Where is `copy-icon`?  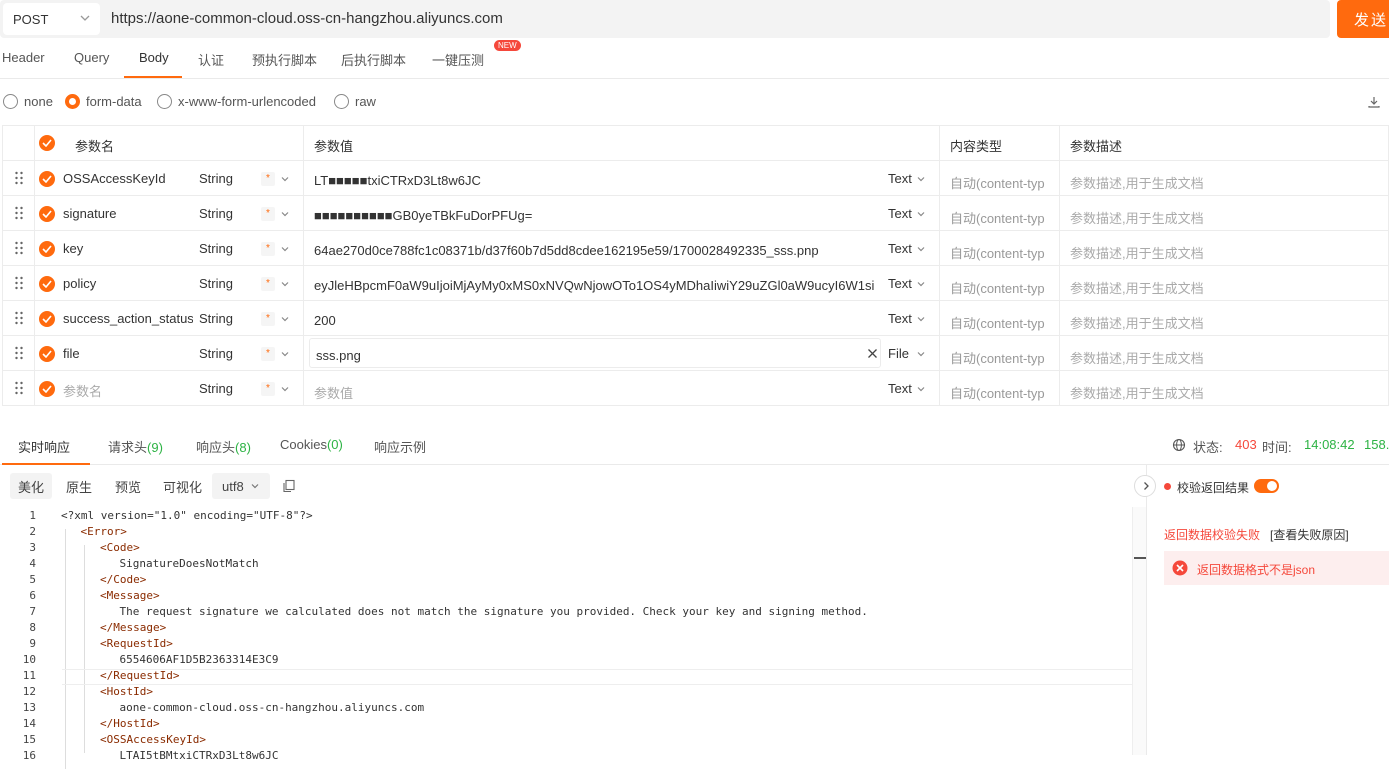 copy-icon is located at coordinates (289, 486).